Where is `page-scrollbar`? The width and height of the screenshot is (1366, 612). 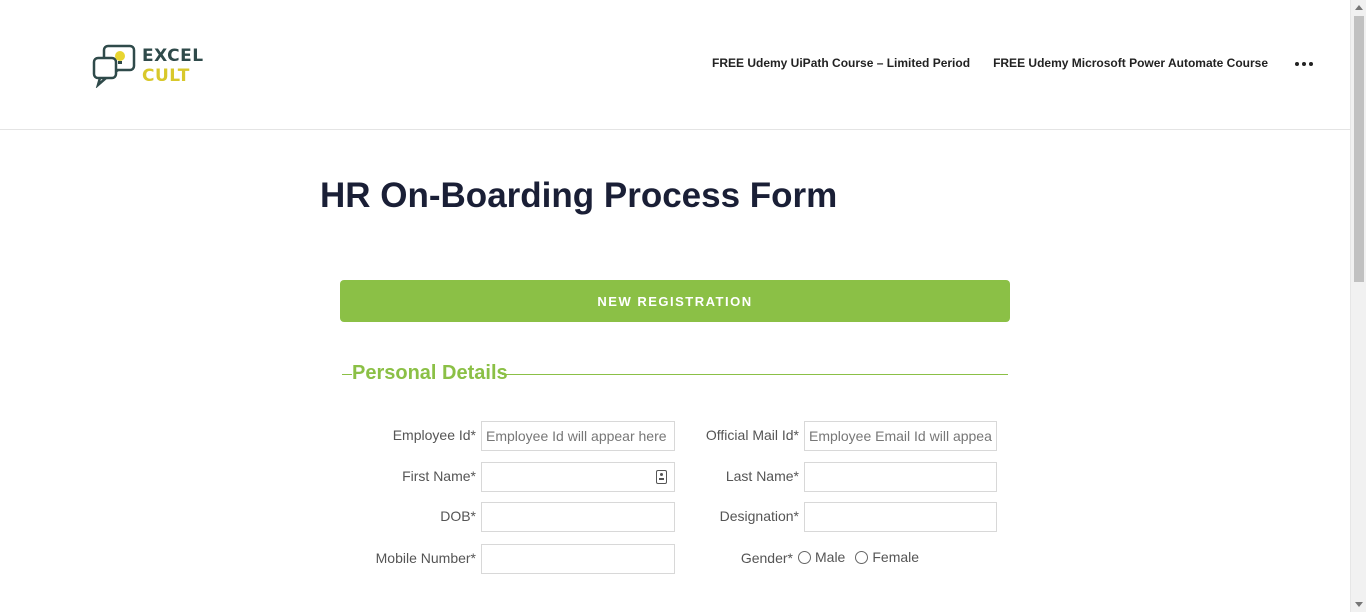 page-scrollbar is located at coordinates (1358, 306).